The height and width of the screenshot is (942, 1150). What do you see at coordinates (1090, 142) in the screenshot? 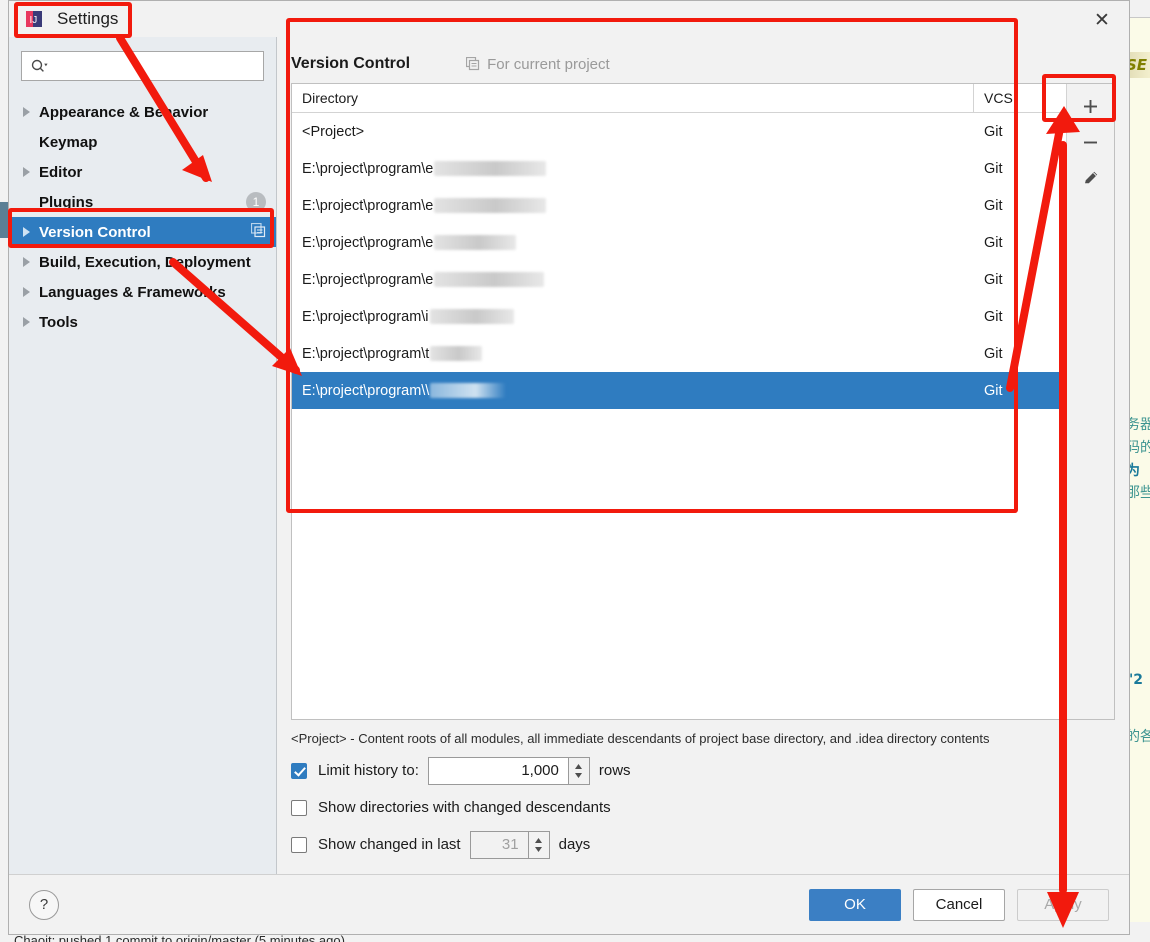
I see `remove-button` at bounding box center [1090, 142].